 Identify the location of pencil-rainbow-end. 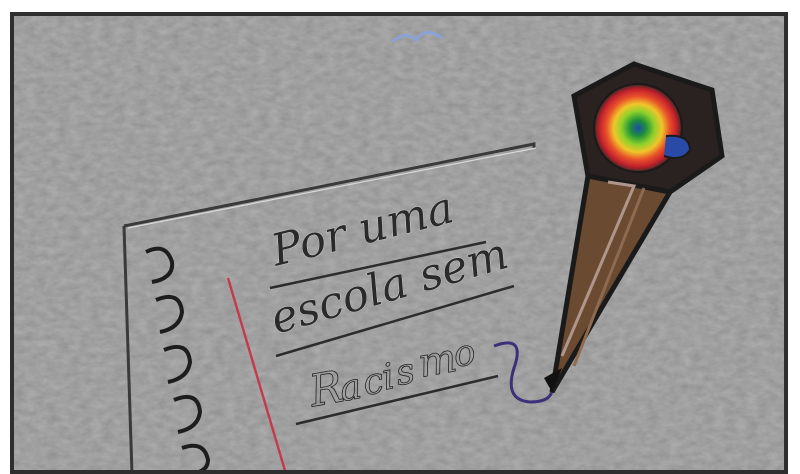
(638, 128).